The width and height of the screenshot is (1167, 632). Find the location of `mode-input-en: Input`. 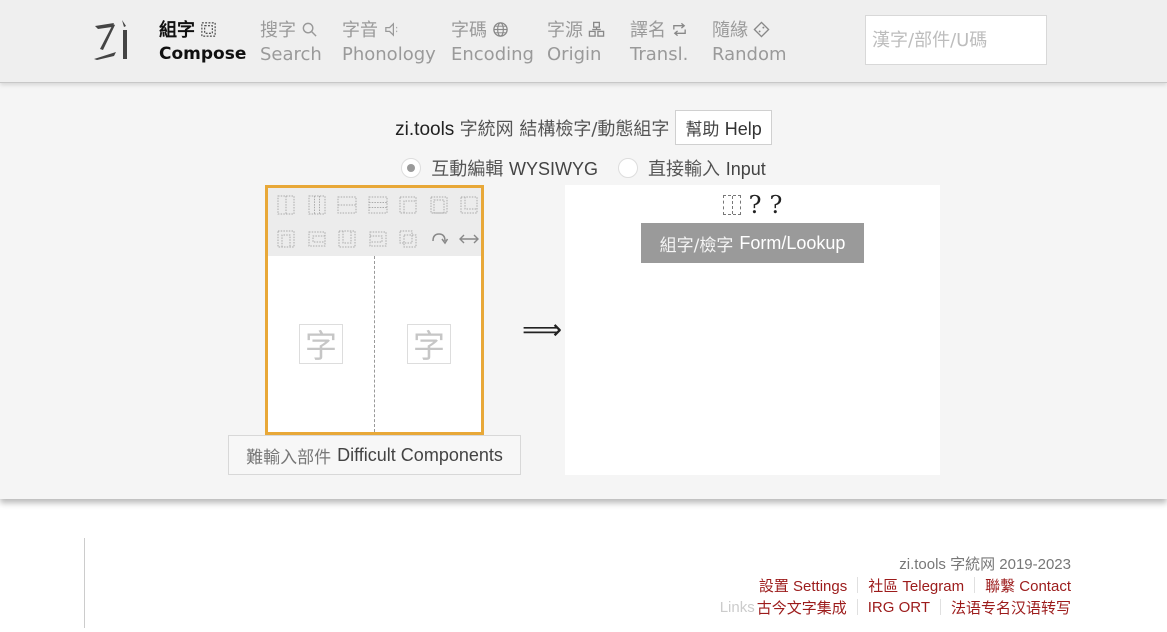

mode-input-en: Input is located at coordinates (745, 169).